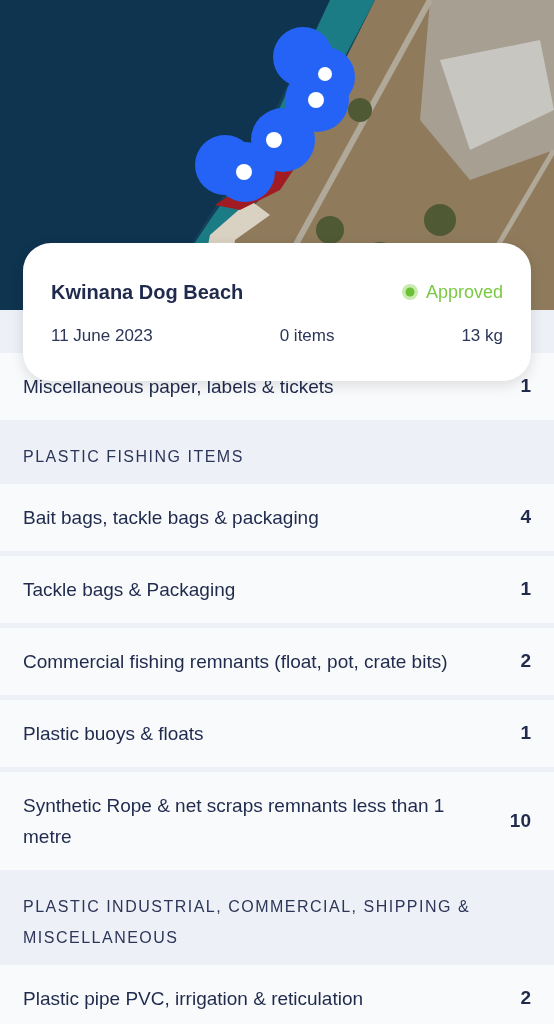 This screenshot has width=554, height=1024. What do you see at coordinates (409, 292) in the screenshot?
I see `status-dot-icon` at bounding box center [409, 292].